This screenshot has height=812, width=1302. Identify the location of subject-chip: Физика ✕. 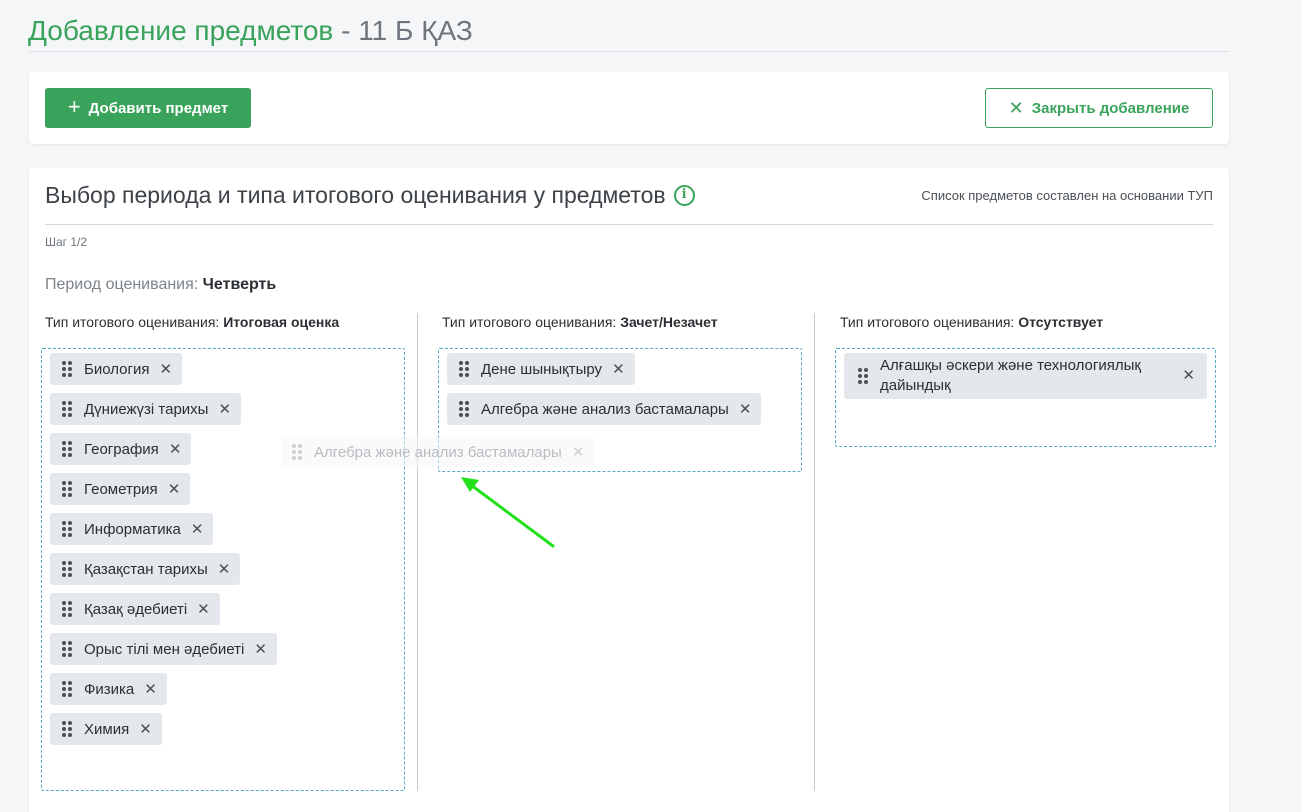
(108, 689).